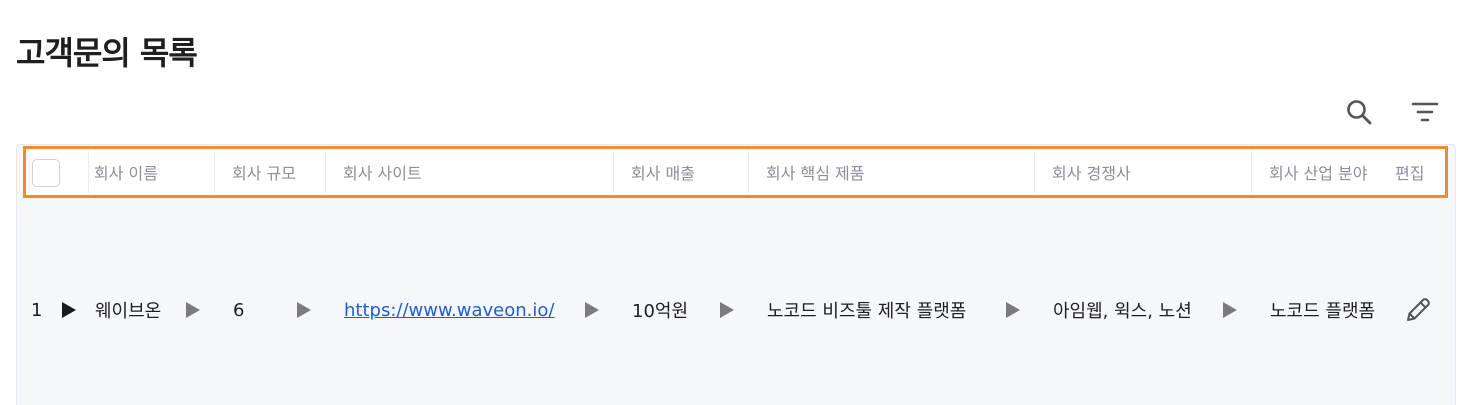 Image resolution: width=1473 pixels, height=405 pixels. What do you see at coordinates (128, 311) in the screenshot?
I see `cell-company-name: 웨이브온` at bounding box center [128, 311].